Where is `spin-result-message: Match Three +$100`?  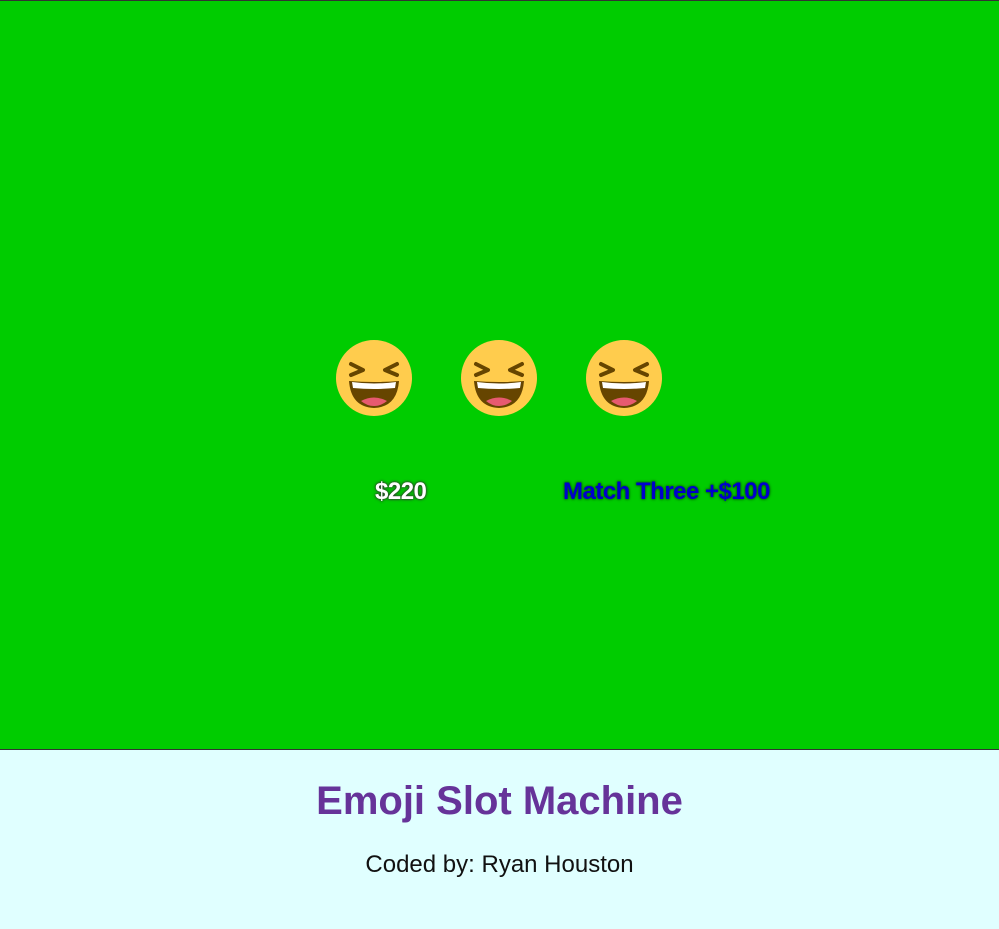
spin-result-message: Match Three +$100 is located at coordinates (666, 491).